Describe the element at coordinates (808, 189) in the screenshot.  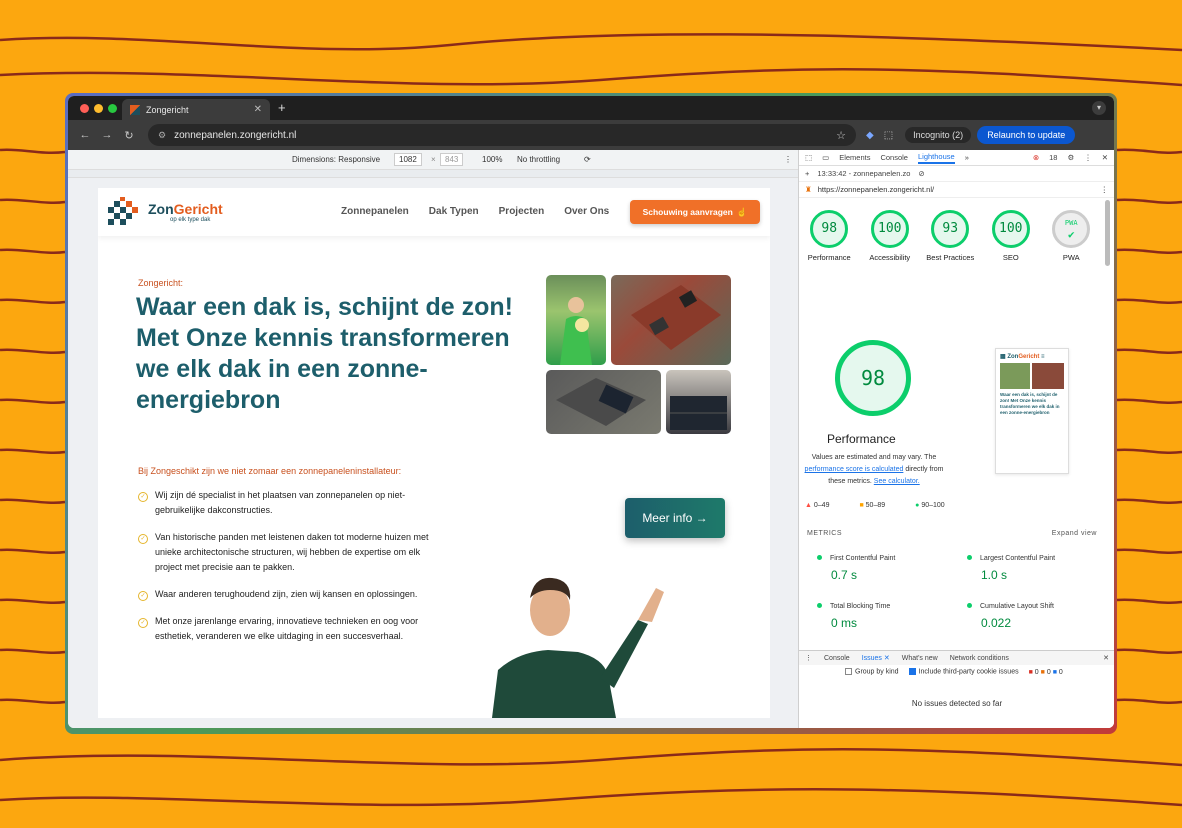
I see `lighthouse-icon: ♜` at that location.